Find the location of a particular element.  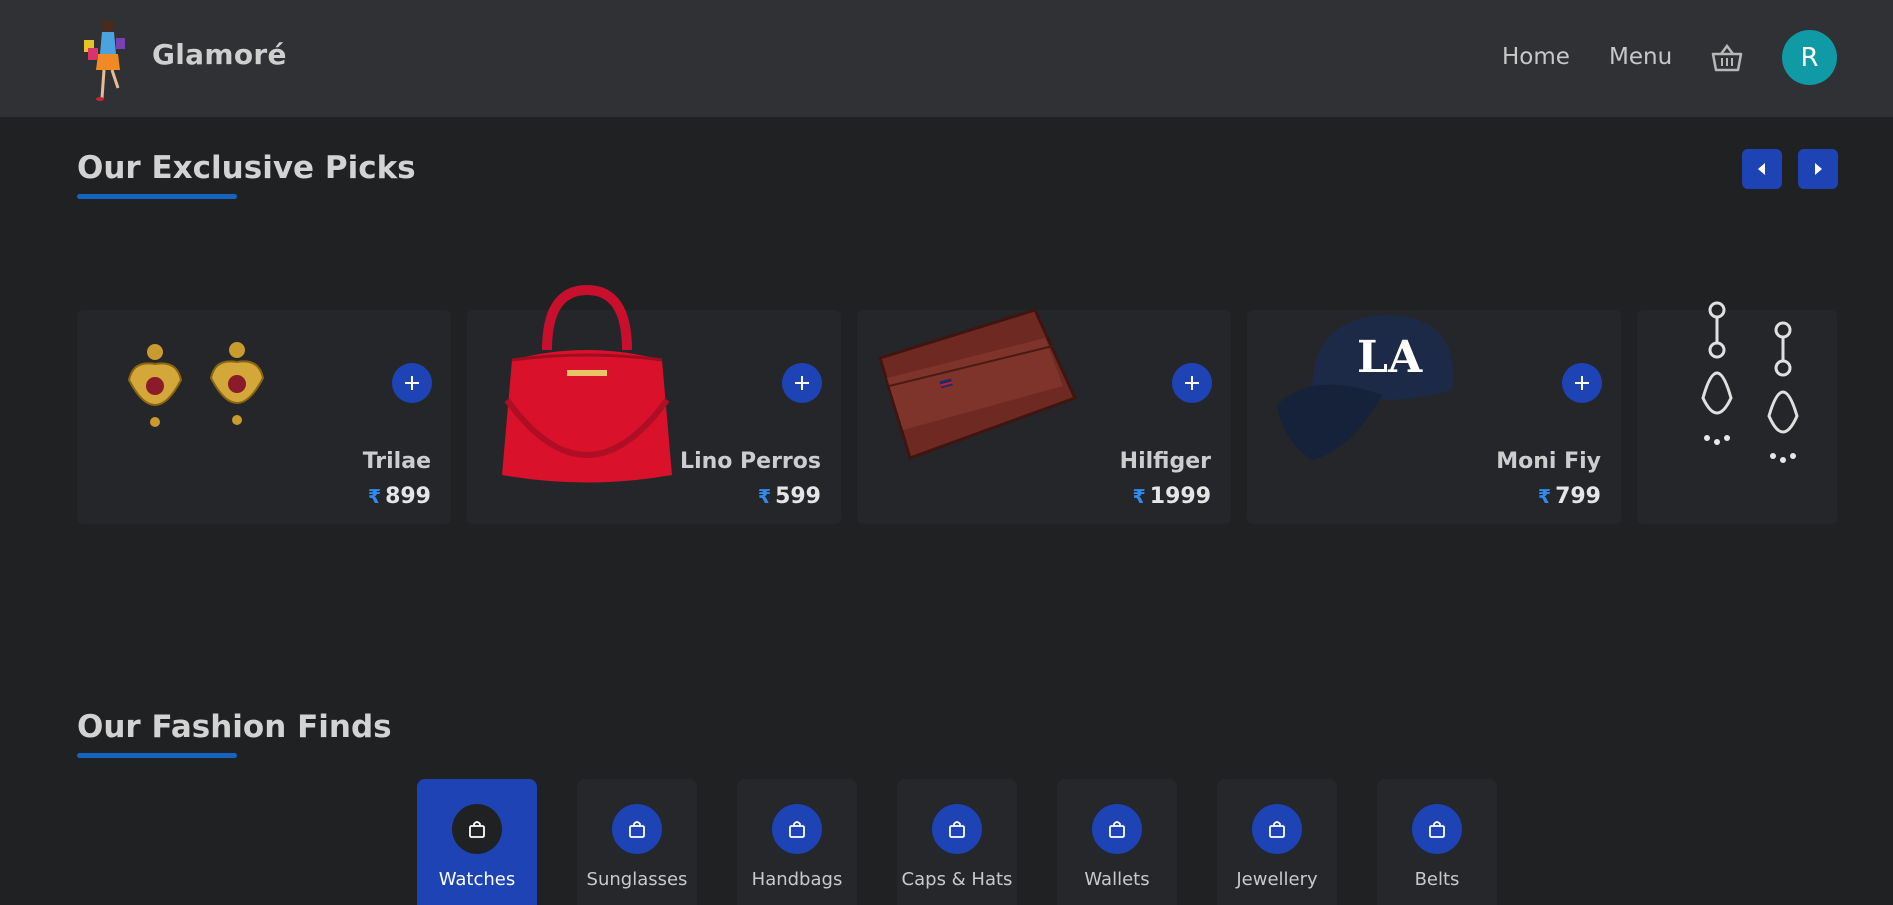

caret-right-icon is located at coordinates (1818, 169).